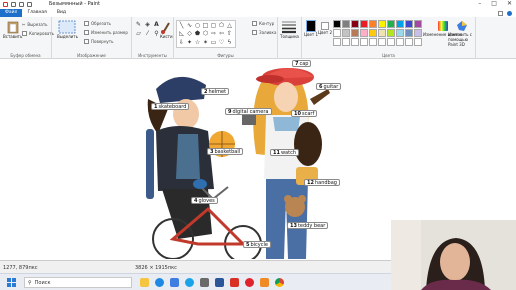  What do you see at coordinates (11, 13) in the screenshot?
I see `tab-file: Файл` at bounding box center [11, 13].